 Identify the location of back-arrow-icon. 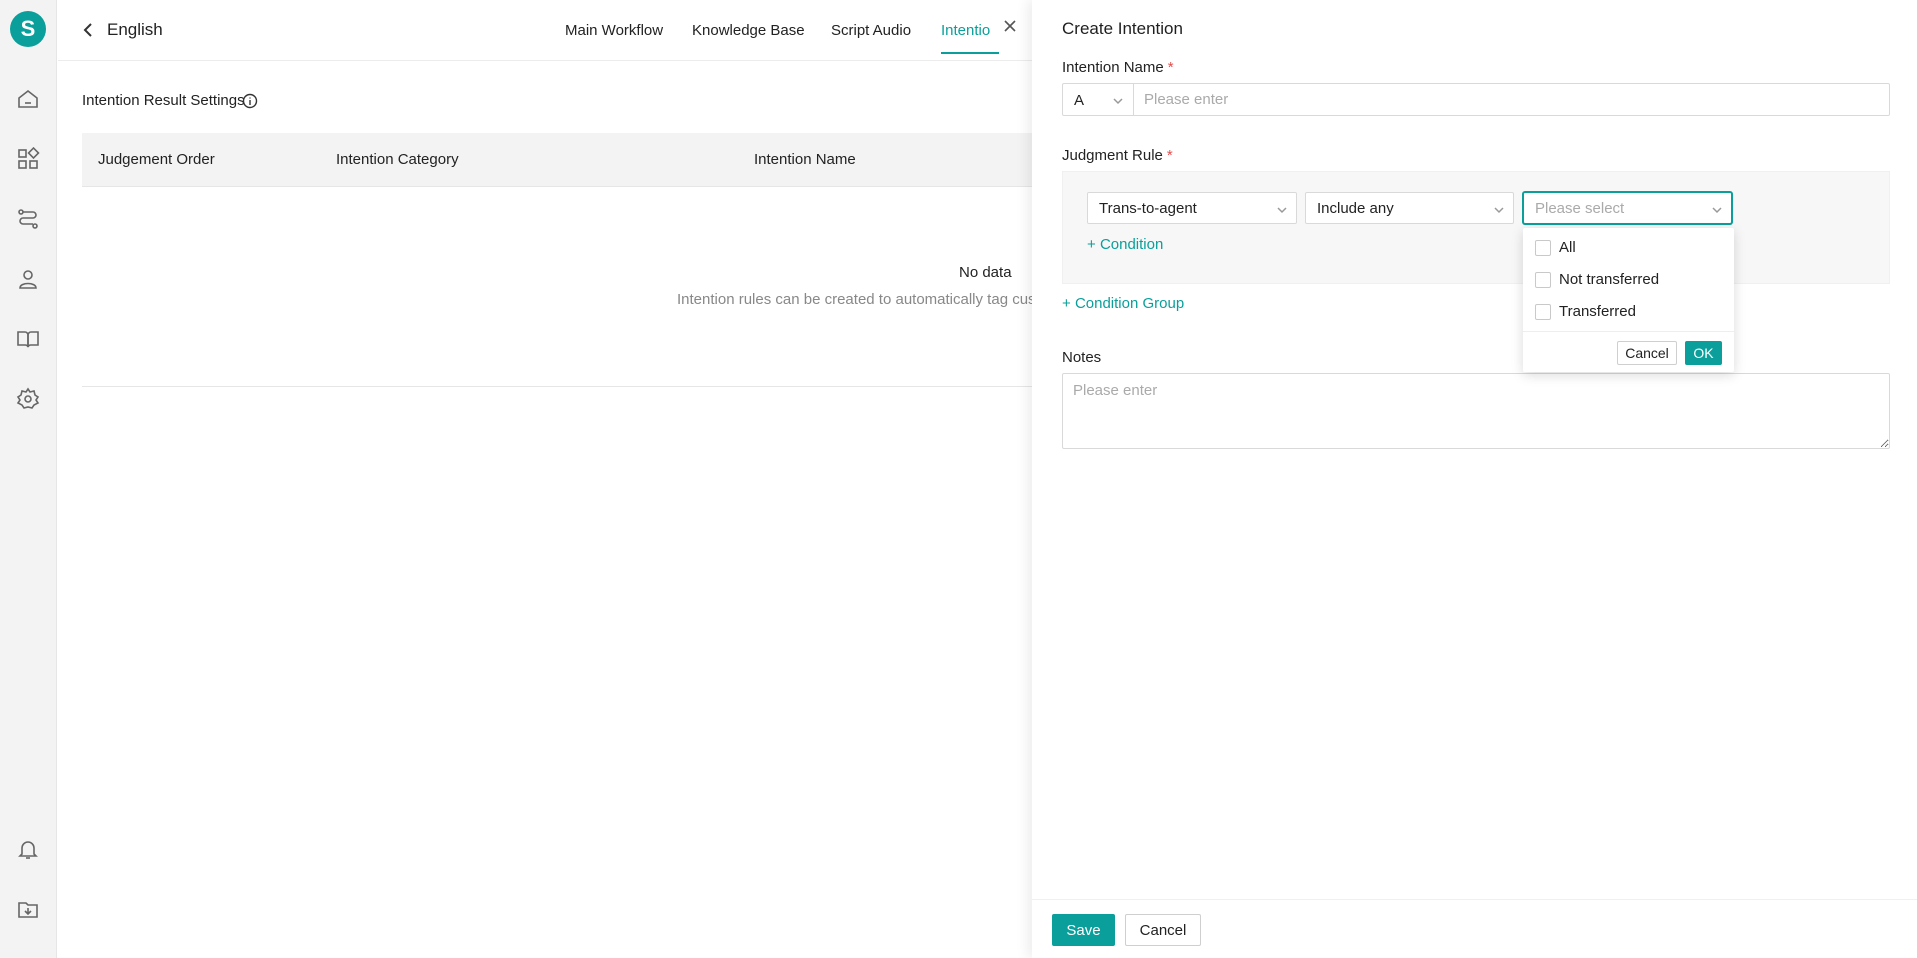
(88, 30).